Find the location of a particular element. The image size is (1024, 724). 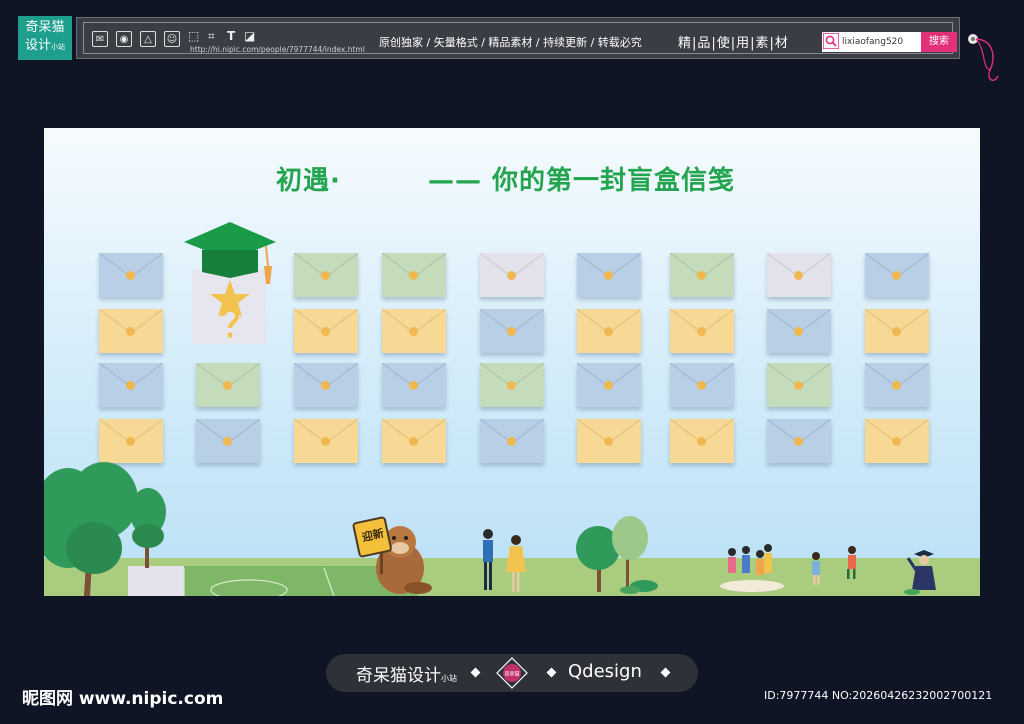

search-box: 搜索 is located at coordinates (889, 42).